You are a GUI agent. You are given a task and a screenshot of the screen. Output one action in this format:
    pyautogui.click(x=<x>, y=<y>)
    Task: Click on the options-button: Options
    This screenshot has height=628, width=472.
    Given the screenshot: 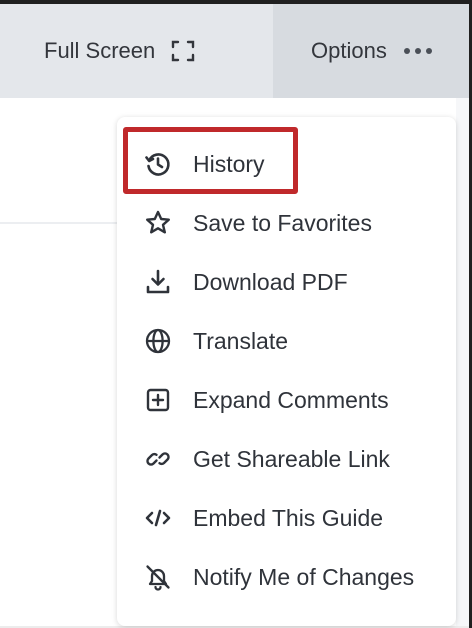 What is the action you would take?
    pyautogui.click(x=371, y=51)
    